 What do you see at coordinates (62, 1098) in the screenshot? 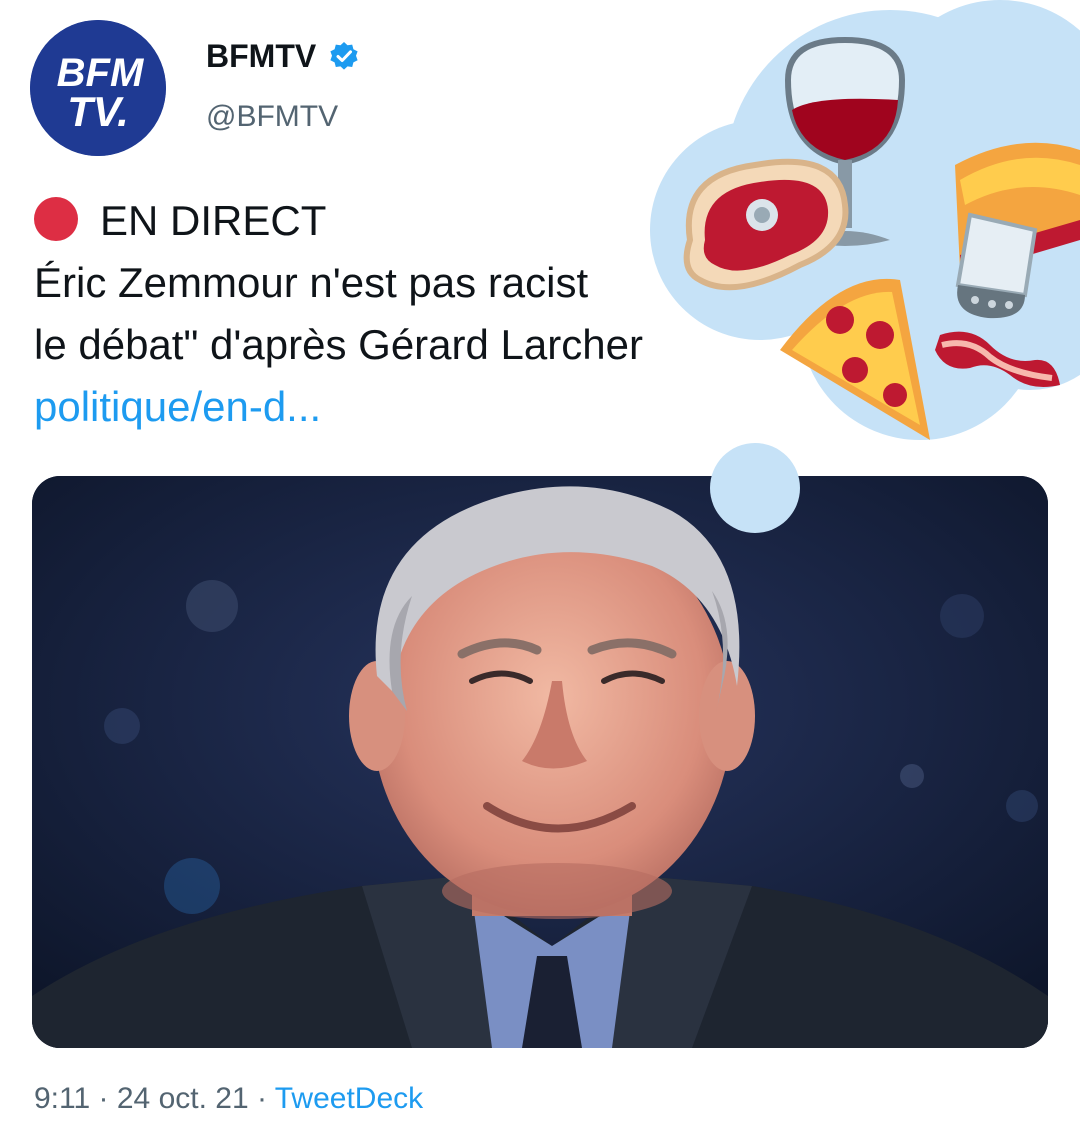
I see `tweet-time: 9:11` at bounding box center [62, 1098].